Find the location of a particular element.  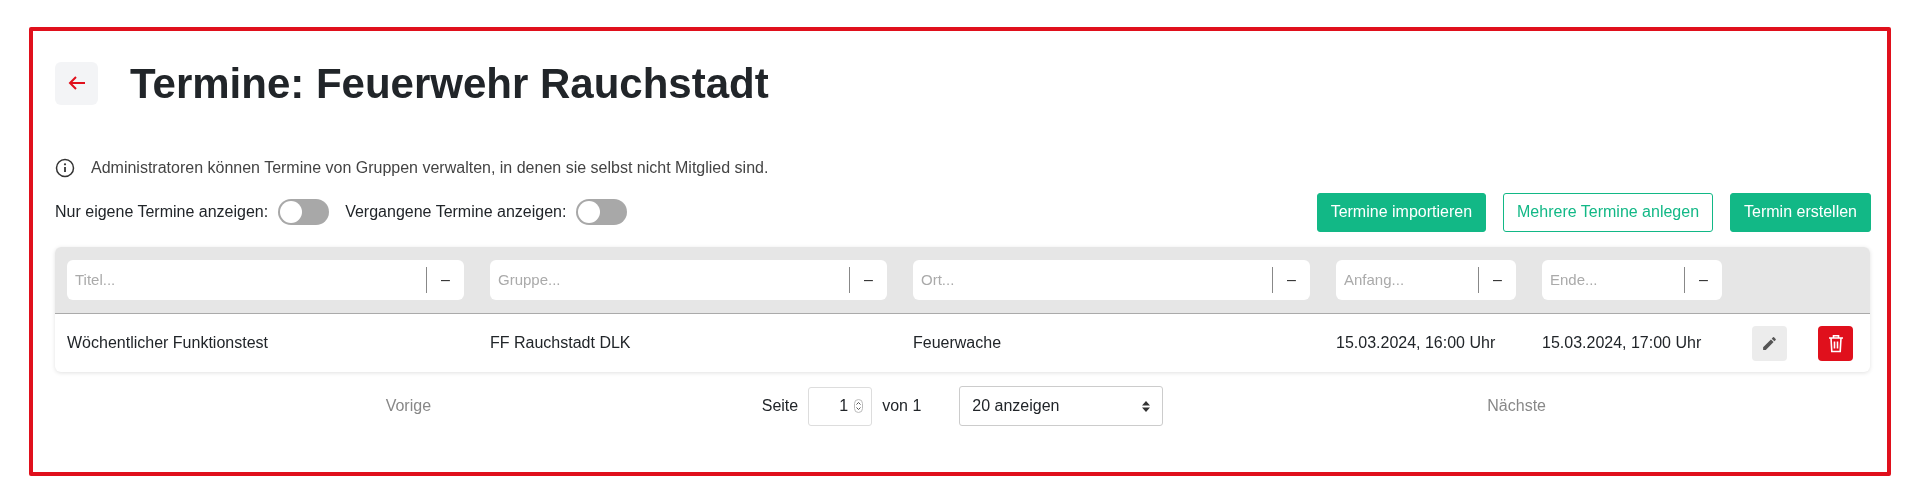

trash-icon is located at coordinates (1835, 343).